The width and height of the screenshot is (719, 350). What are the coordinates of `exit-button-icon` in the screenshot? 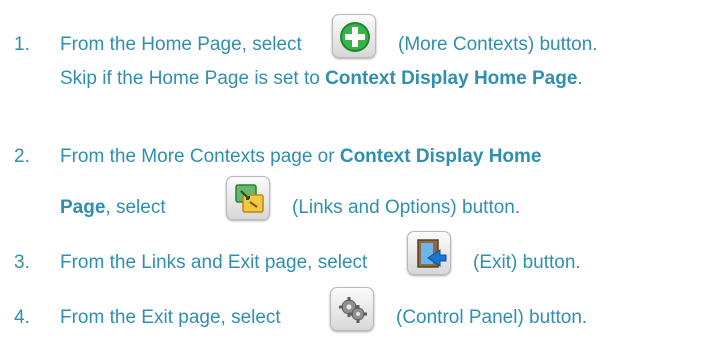 It's located at (429, 253).